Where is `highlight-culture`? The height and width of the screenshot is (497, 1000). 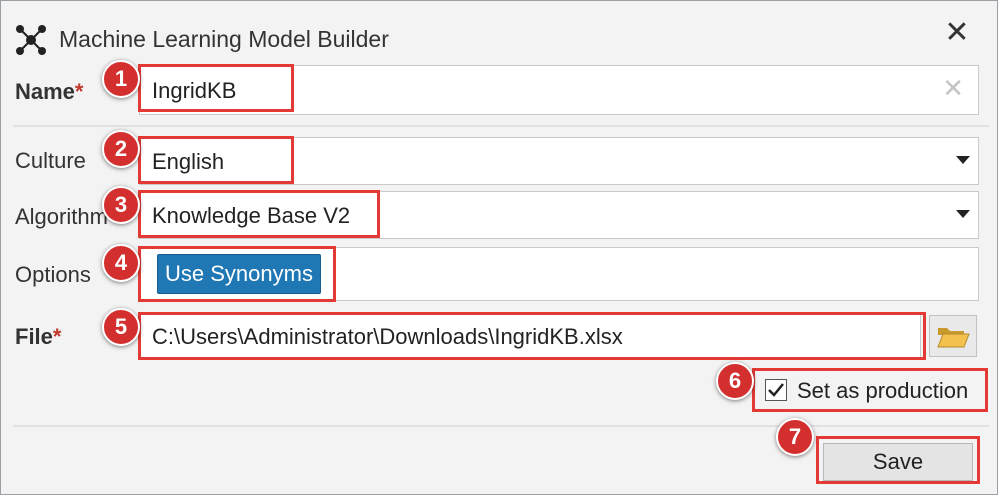 highlight-culture is located at coordinates (216, 160).